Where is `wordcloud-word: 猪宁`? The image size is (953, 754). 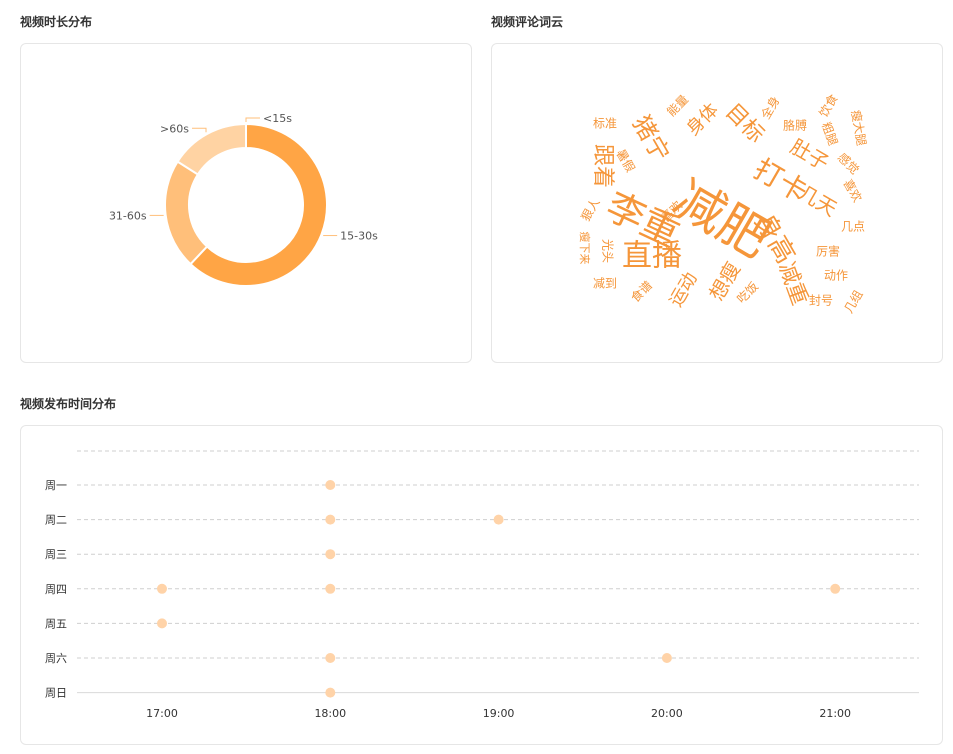
wordcloud-word: 猪宁 is located at coordinates (651, 139).